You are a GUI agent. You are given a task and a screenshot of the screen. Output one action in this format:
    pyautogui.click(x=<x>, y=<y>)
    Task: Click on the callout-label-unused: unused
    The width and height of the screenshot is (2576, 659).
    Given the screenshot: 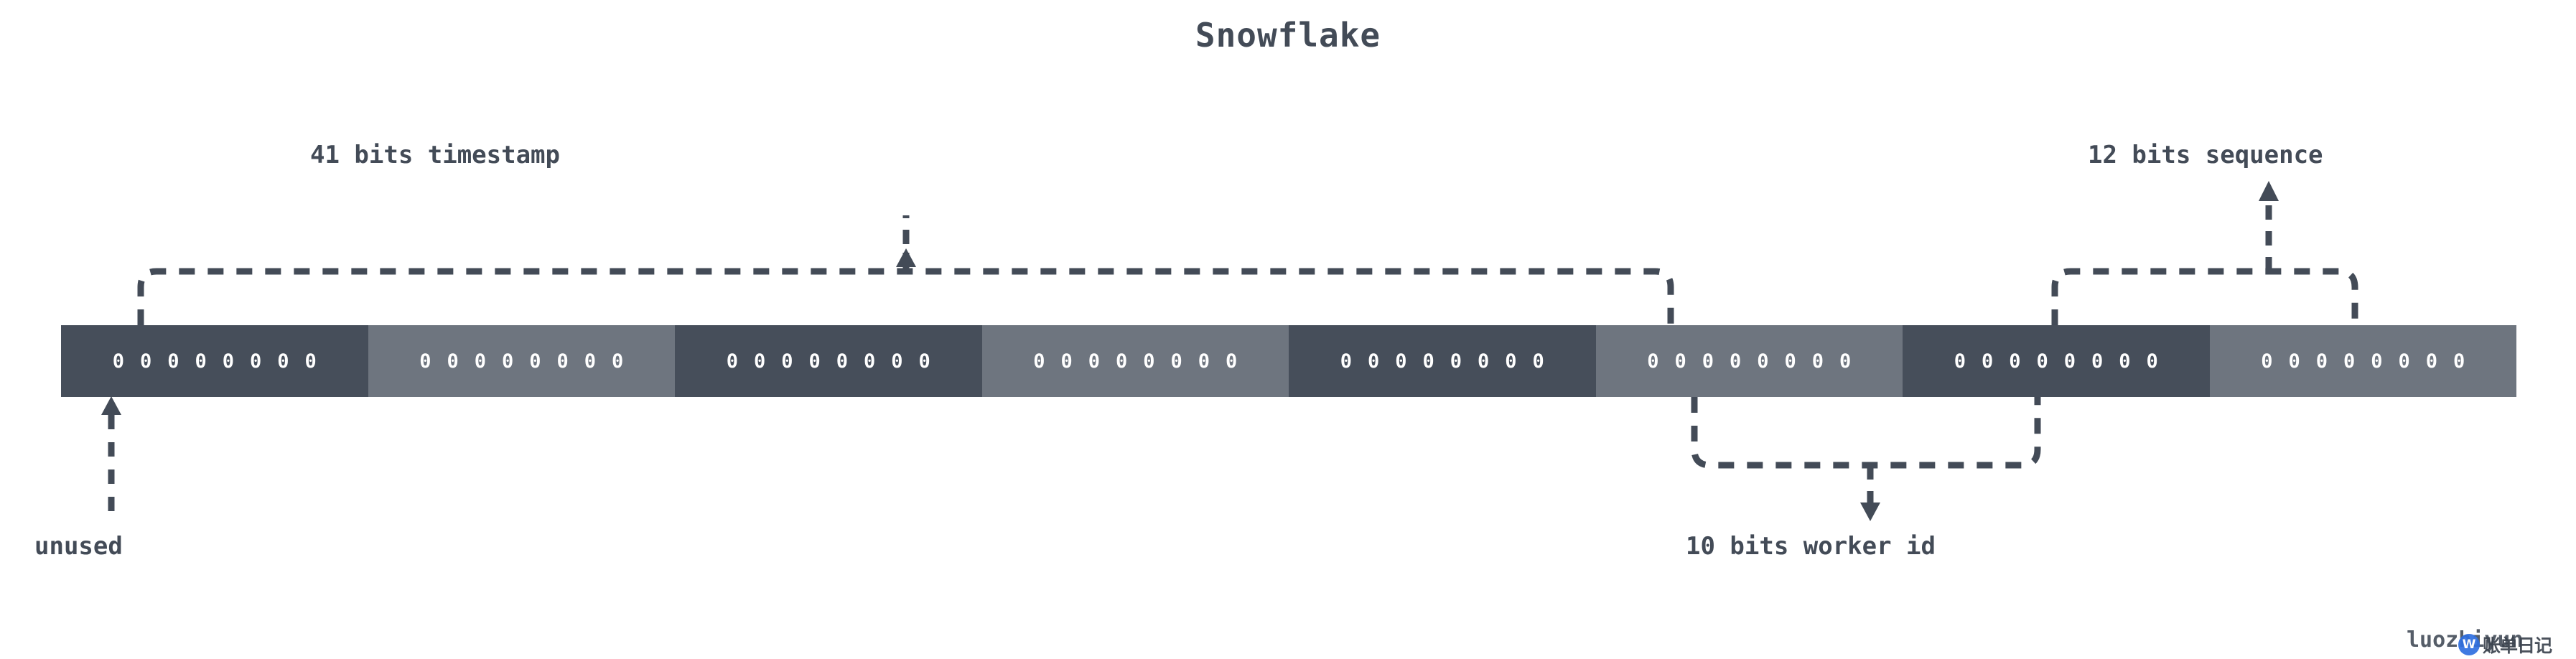 What is the action you would take?
    pyautogui.click(x=78, y=546)
    